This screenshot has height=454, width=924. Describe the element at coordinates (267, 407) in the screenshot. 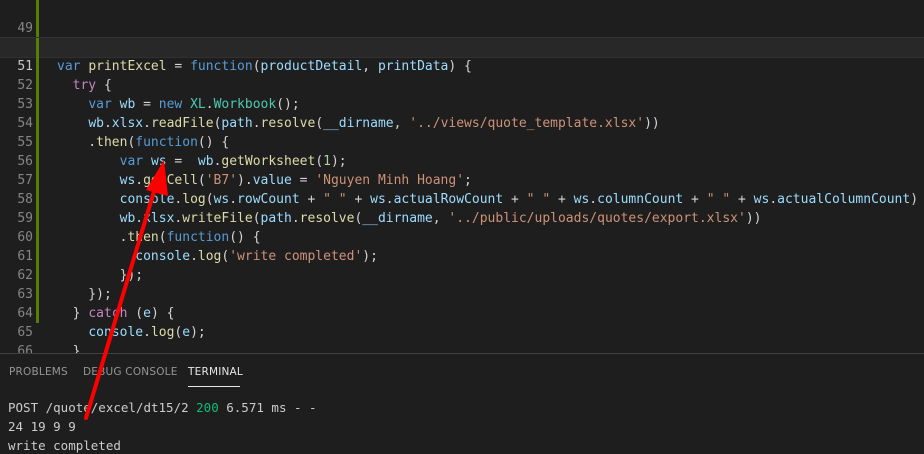

I see `terminal-timing: 6.571 ms - -` at that location.